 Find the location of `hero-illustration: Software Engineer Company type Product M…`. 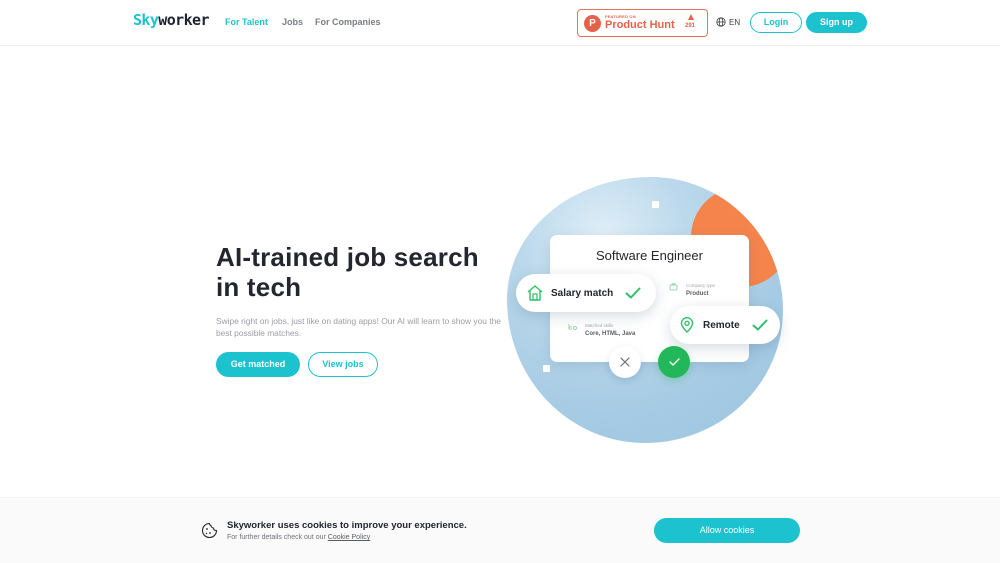

hero-illustration: Software Engineer Company type Product M… is located at coordinates (650, 310).